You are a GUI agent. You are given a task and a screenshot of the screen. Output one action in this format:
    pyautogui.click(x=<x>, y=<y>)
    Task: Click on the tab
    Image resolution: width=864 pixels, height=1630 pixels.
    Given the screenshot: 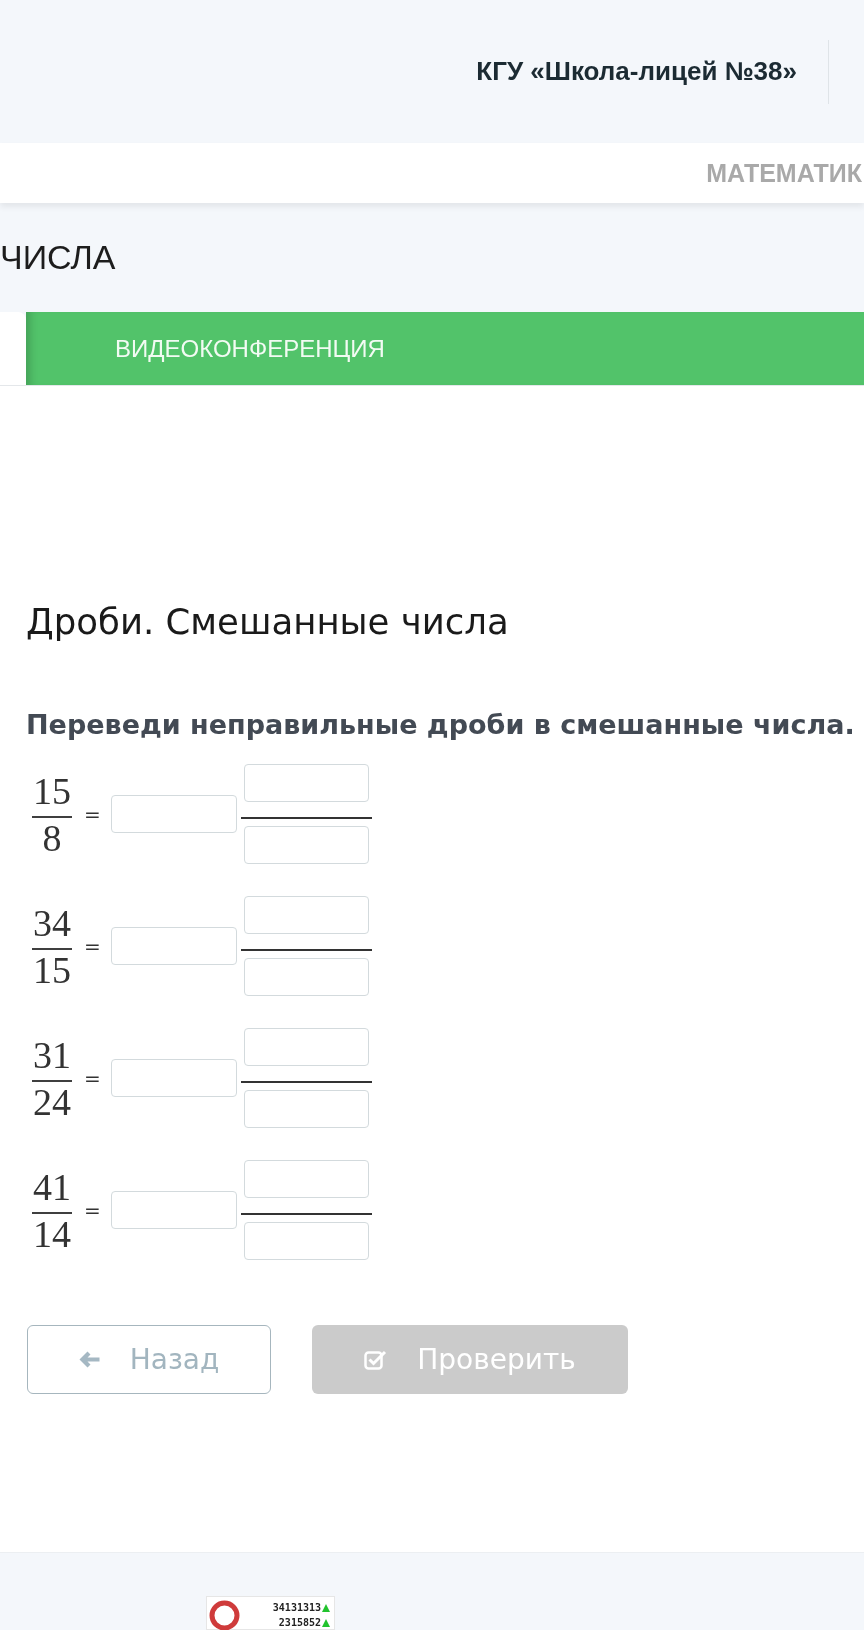 What is the action you would take?
    pyautogui.click(x=13, y=348)
    